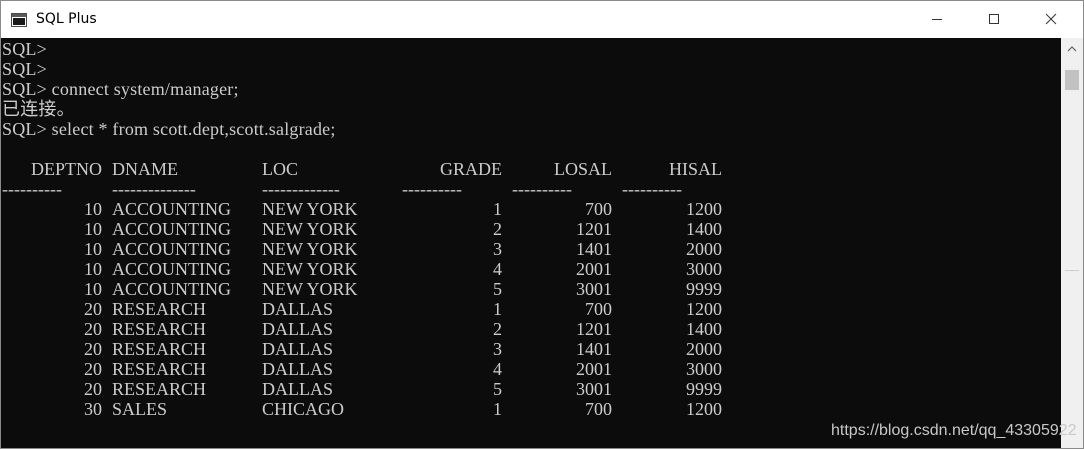 This screenshot has width=1084, height=449. Describe the element at coordinates (1072, 80) in the screenshot. I see `scrollbar-thumb` at that location.